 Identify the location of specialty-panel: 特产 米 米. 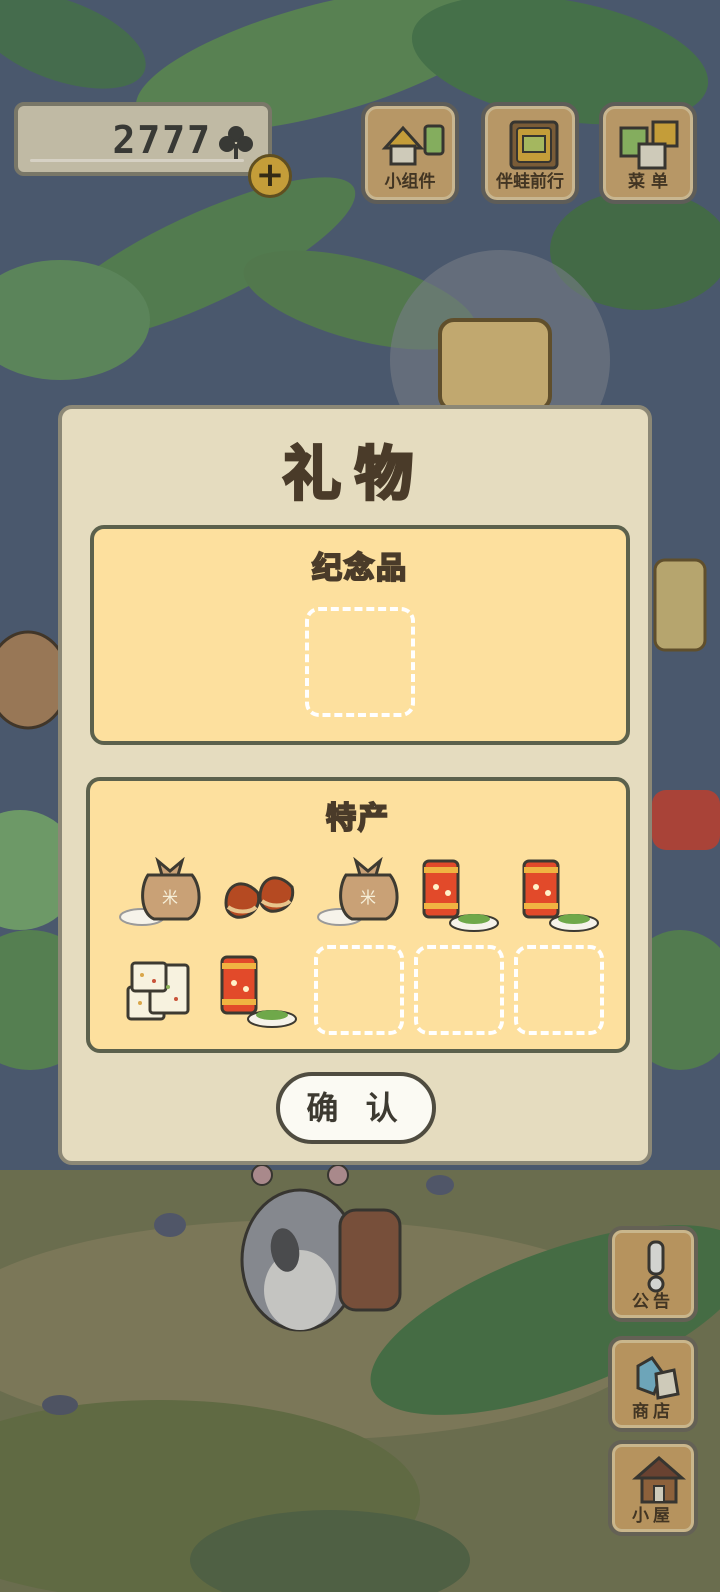
(358, 915).